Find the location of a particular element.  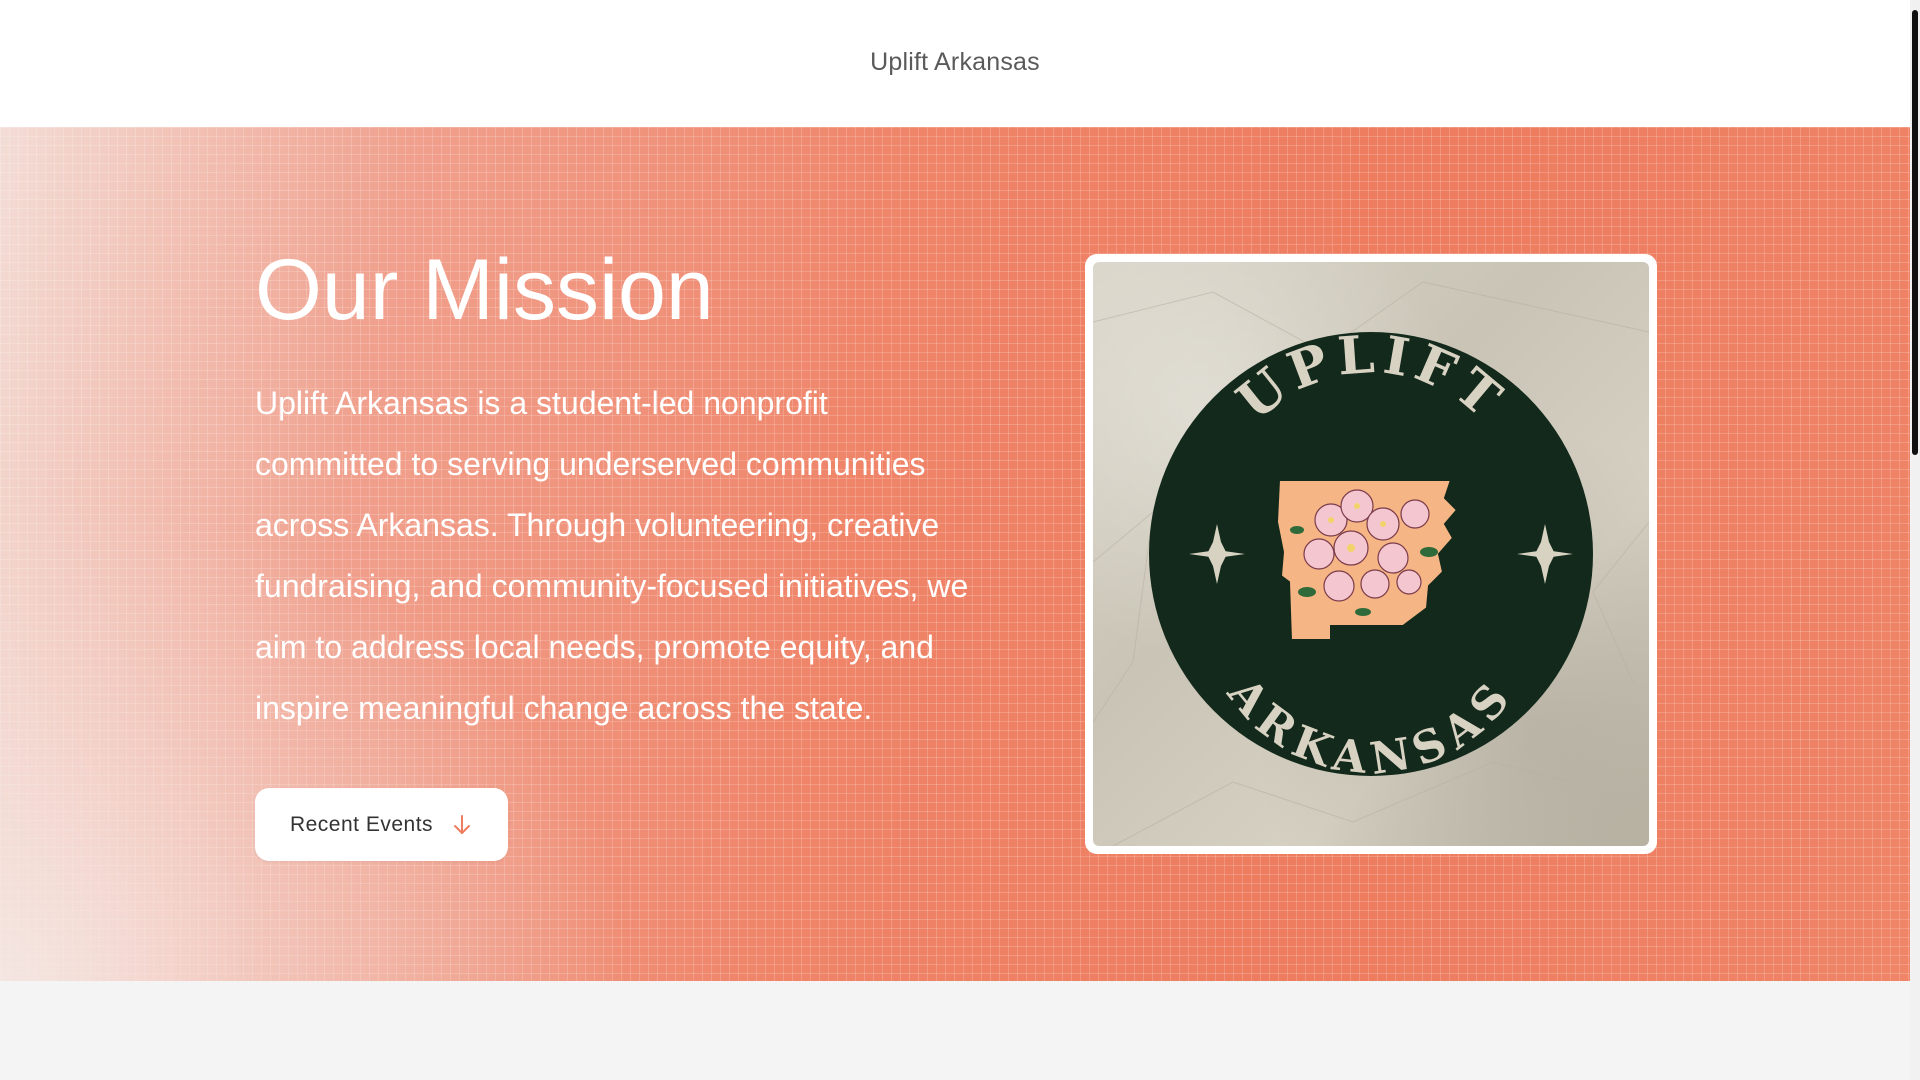

arrow-down-icon is located at coordinates (462, 824).